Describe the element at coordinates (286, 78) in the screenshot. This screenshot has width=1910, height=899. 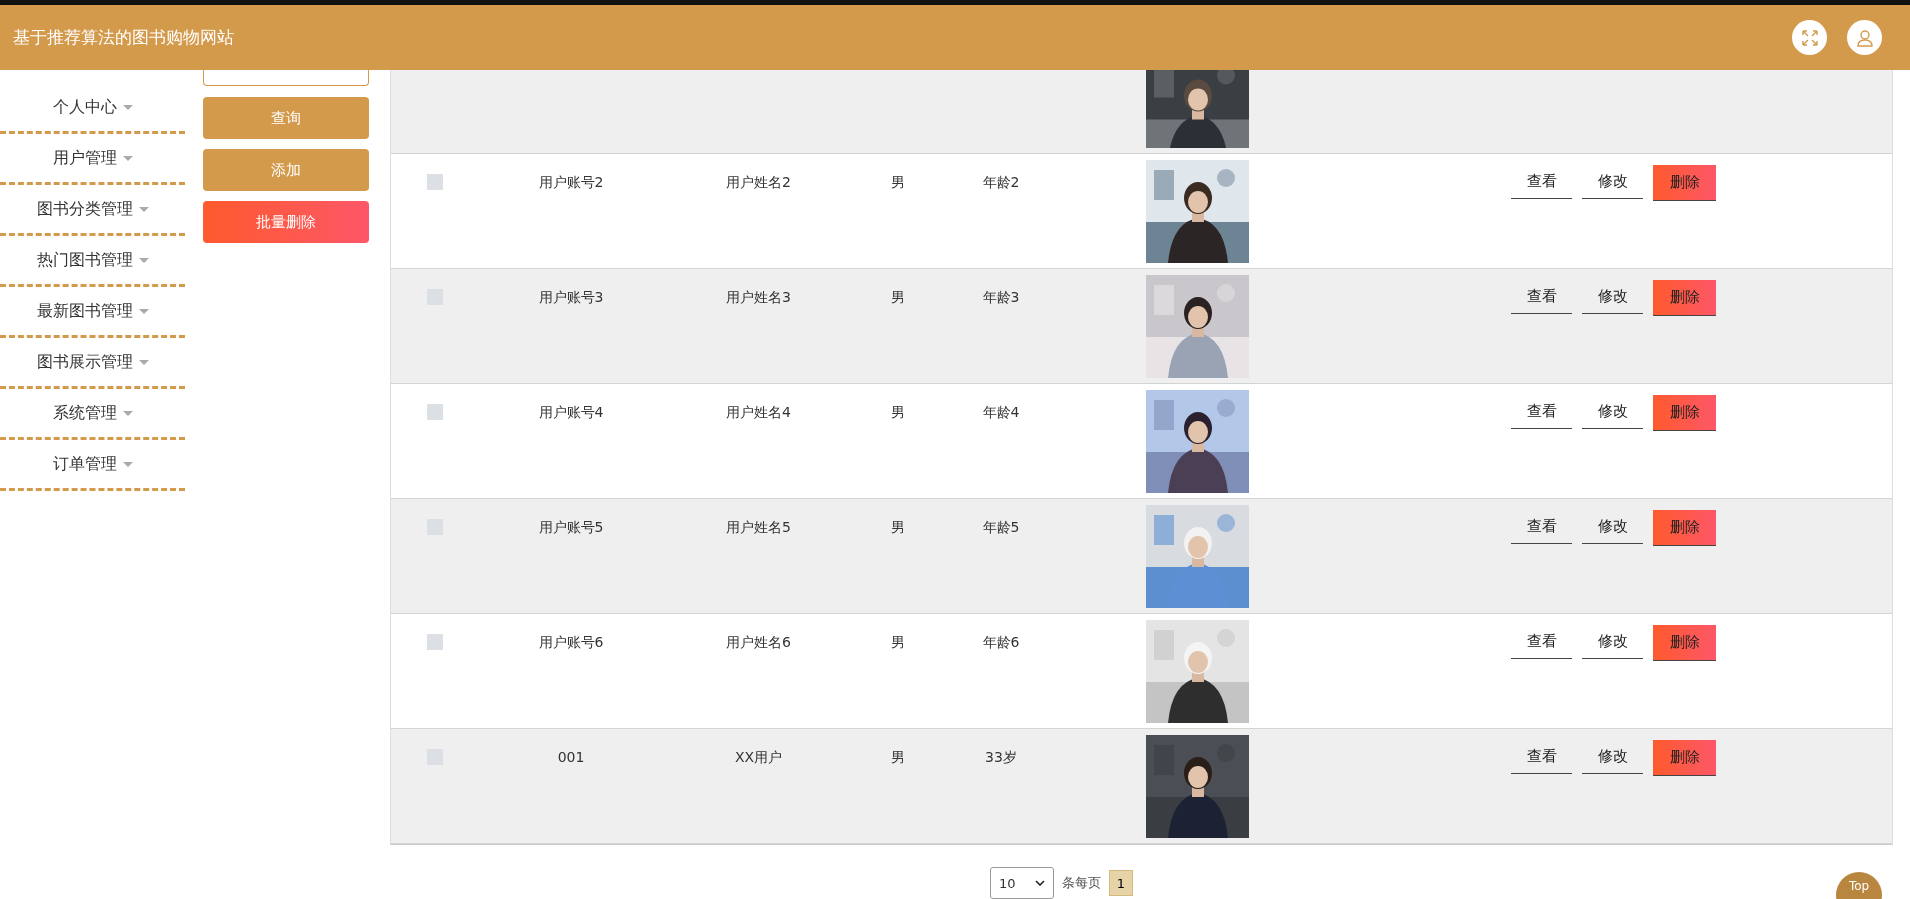
I see `search-field` at that location.